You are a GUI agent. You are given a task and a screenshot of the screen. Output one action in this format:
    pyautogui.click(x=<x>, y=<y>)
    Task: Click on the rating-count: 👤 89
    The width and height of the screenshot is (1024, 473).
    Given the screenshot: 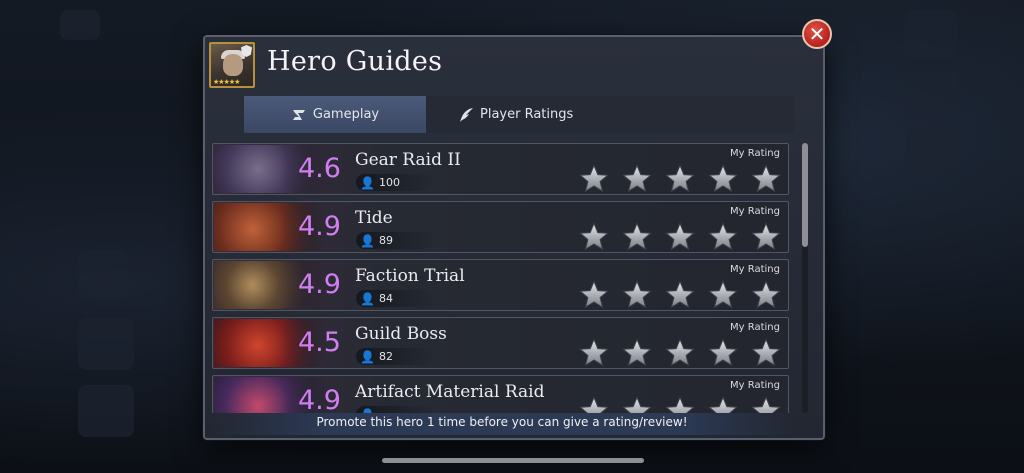 What is the action you would take?
    pyautogui.click(x=395, y=240)
    